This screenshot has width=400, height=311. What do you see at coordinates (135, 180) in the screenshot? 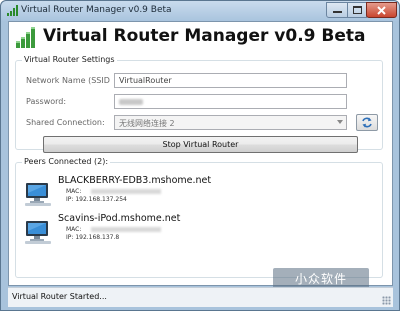
I see `peer-hostname: BLACKBERRY-EDB3.mshome.net` at bounding box center [135, 180].